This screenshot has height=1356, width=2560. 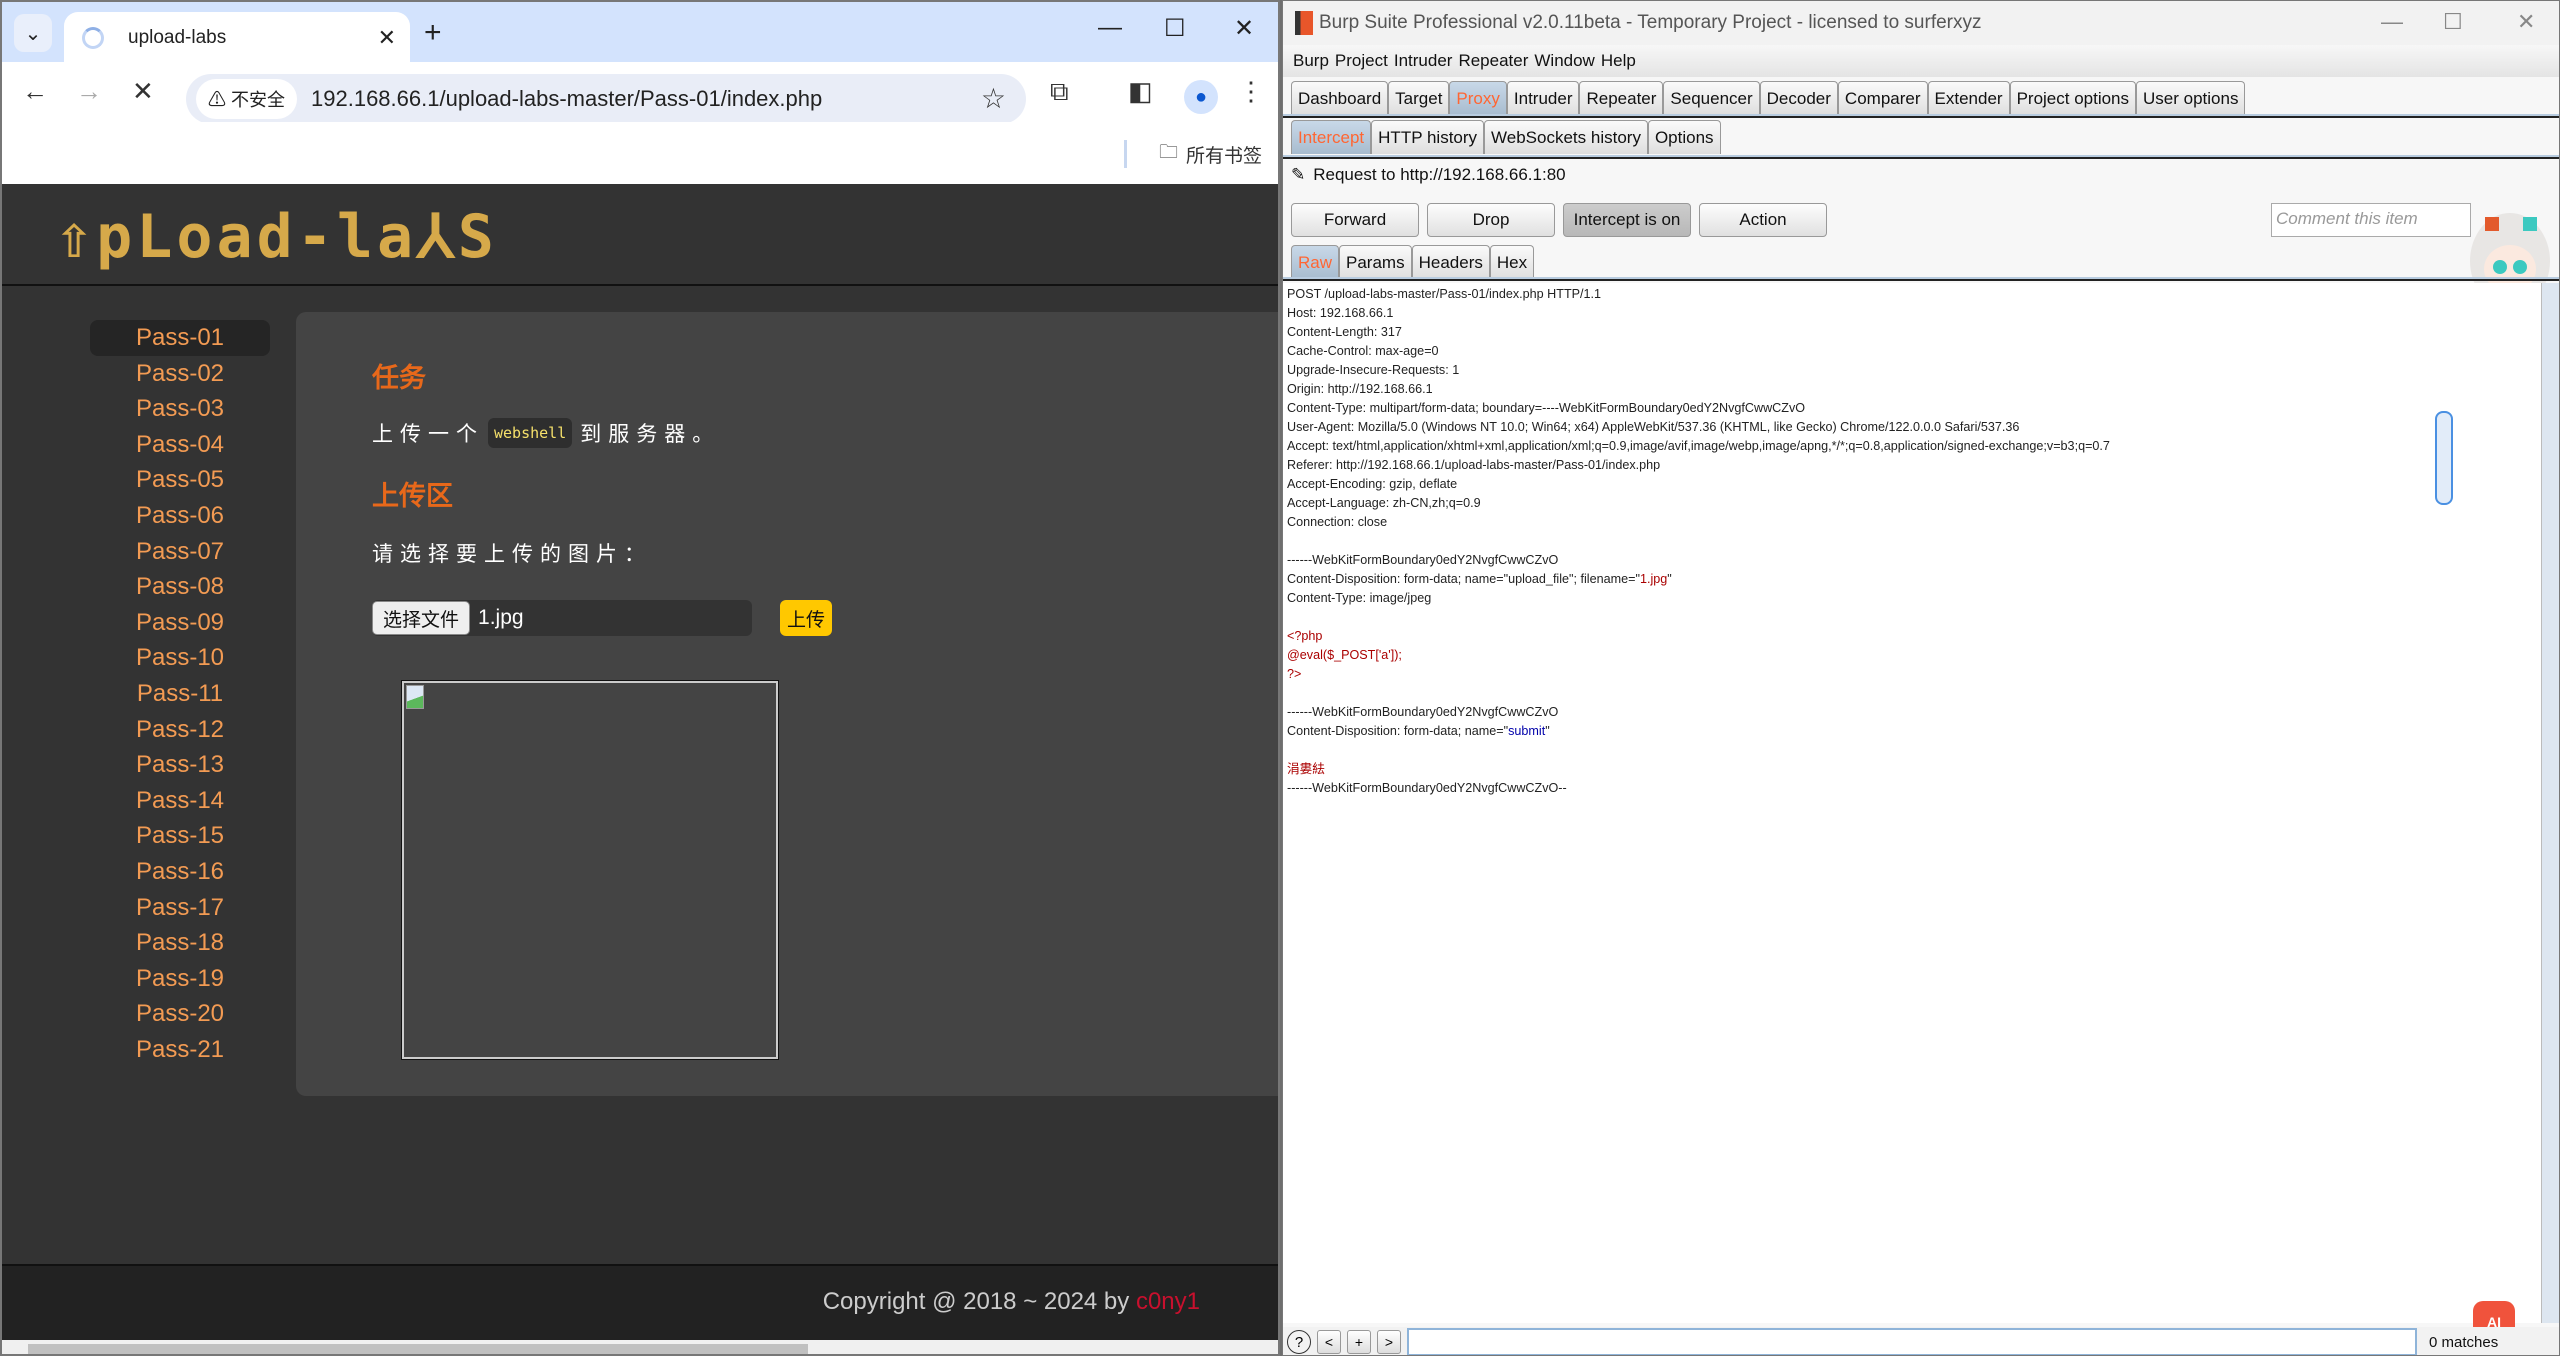 What do you see at coordinates (180, 374) in the screenshot?
I see `sidebar-item-pass-02: Pass-02` at bounding box center [180, 374].